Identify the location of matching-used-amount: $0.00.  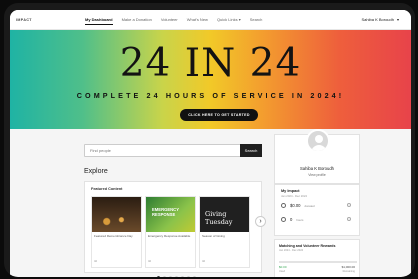
(283, 267).